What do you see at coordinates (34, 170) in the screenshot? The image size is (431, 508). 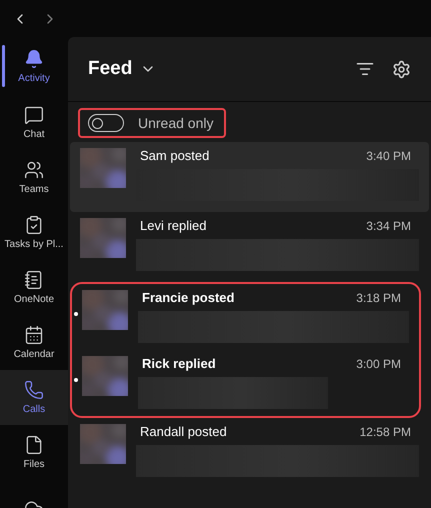 I see `people-icon` at bounding box center [34, 170].